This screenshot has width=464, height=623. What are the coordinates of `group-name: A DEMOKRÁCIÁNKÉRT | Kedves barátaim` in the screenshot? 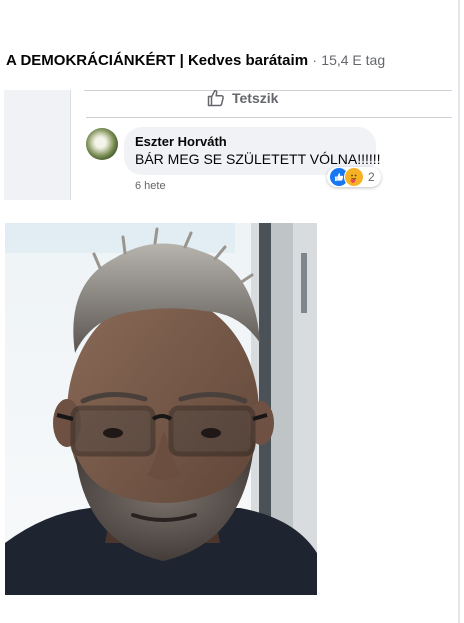 It's located at (157, 60).